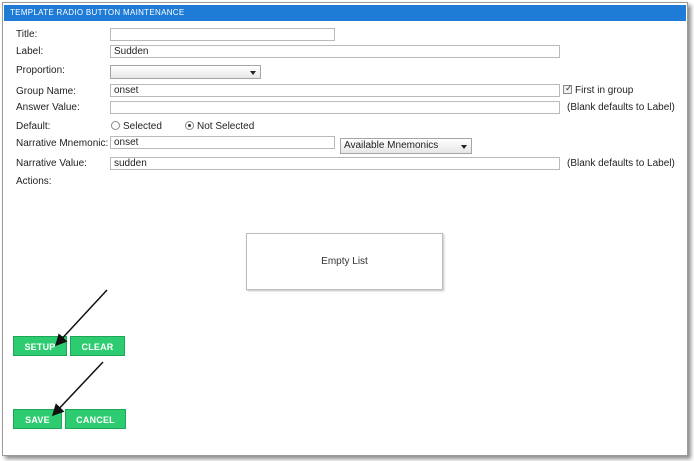 The image size is (694, 461). I want to click on narrative-value-hint: (Blank defaults to Label), so click(621, 163).